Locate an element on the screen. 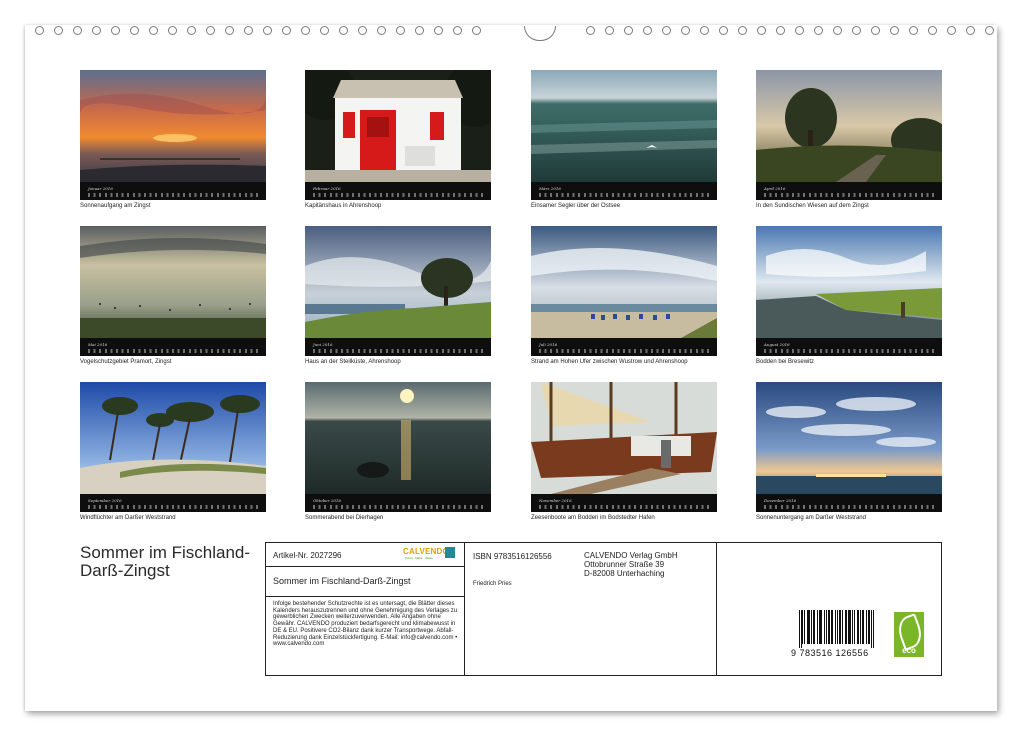  product-title: Sommer im Fischland-Darß-Zingst is located at coordinates (342, 581).